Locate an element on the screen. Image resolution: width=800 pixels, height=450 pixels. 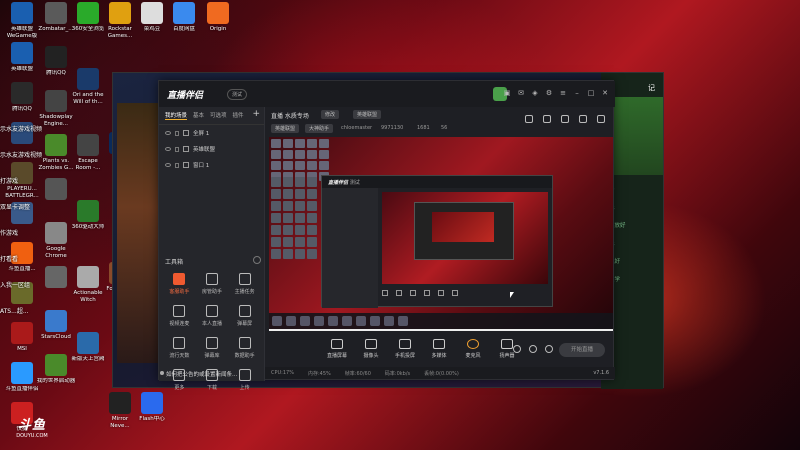
pvz-icon is located at coordinates (56, 145).